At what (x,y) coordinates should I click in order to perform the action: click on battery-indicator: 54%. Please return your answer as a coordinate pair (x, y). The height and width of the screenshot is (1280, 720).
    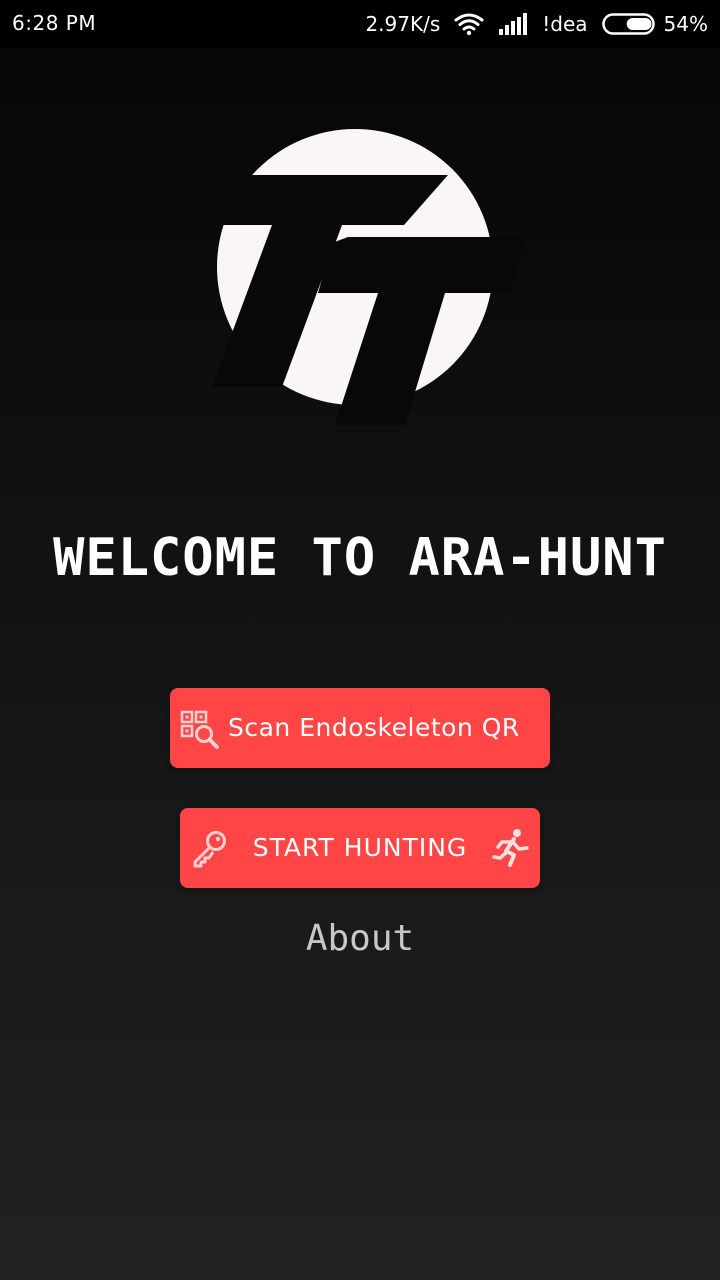
    Looking at the image, I should click on (654, 24).